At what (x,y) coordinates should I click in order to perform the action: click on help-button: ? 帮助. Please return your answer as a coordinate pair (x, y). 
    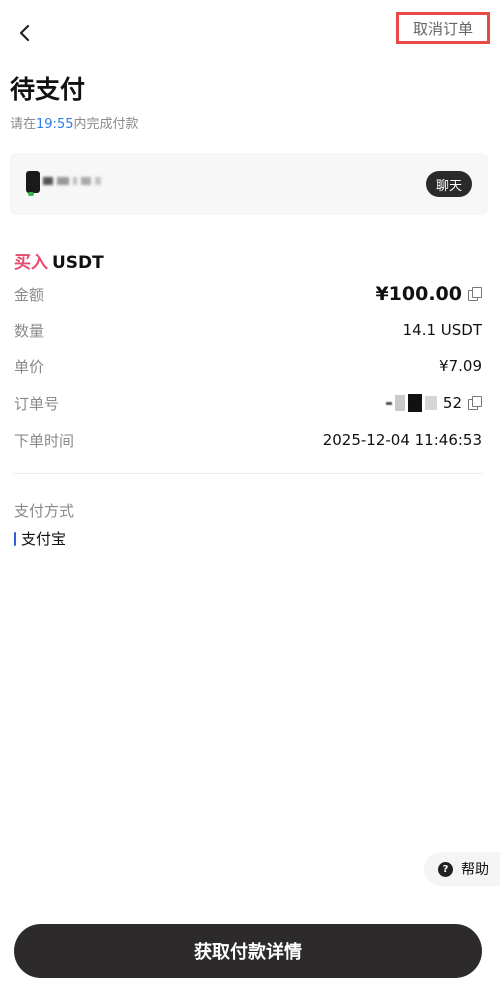
    Looking at the image, I should click on (462, 869).